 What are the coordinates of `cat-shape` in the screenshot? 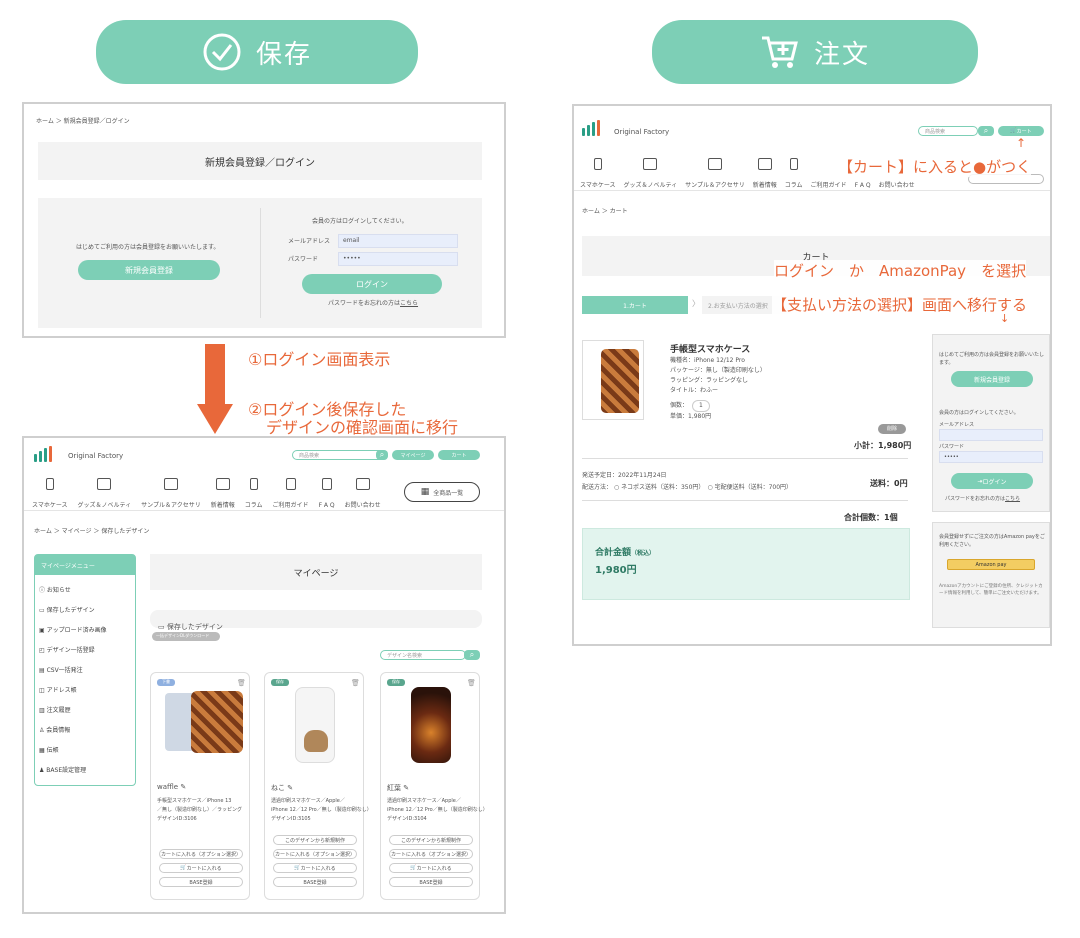 It's located at (316, 741).